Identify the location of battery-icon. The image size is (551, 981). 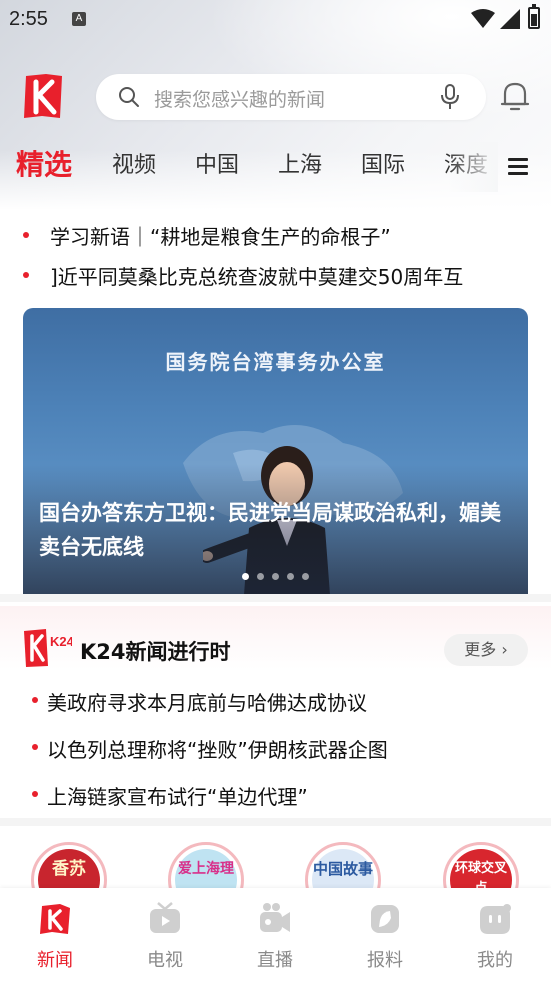
(534, 16).